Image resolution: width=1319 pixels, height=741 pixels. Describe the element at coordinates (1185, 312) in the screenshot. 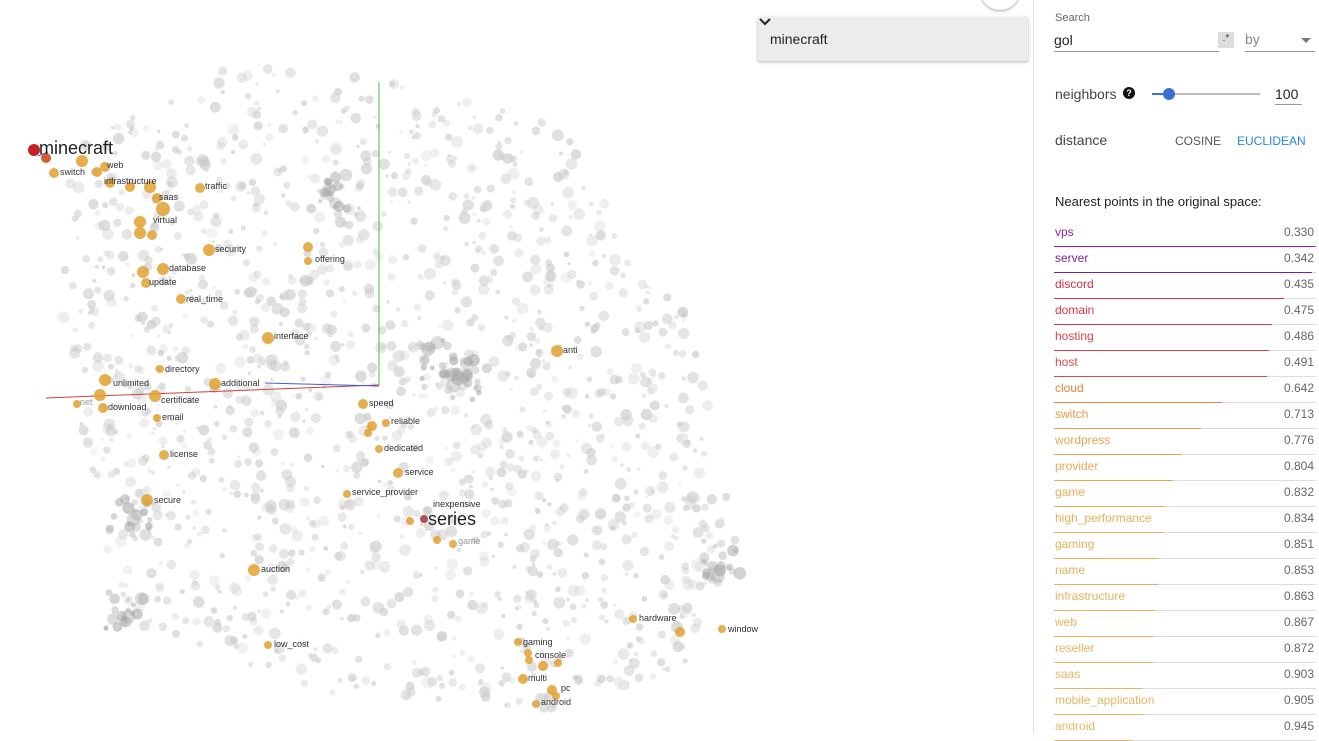

I see `nearest-point-row: domain 0.475` at that location.